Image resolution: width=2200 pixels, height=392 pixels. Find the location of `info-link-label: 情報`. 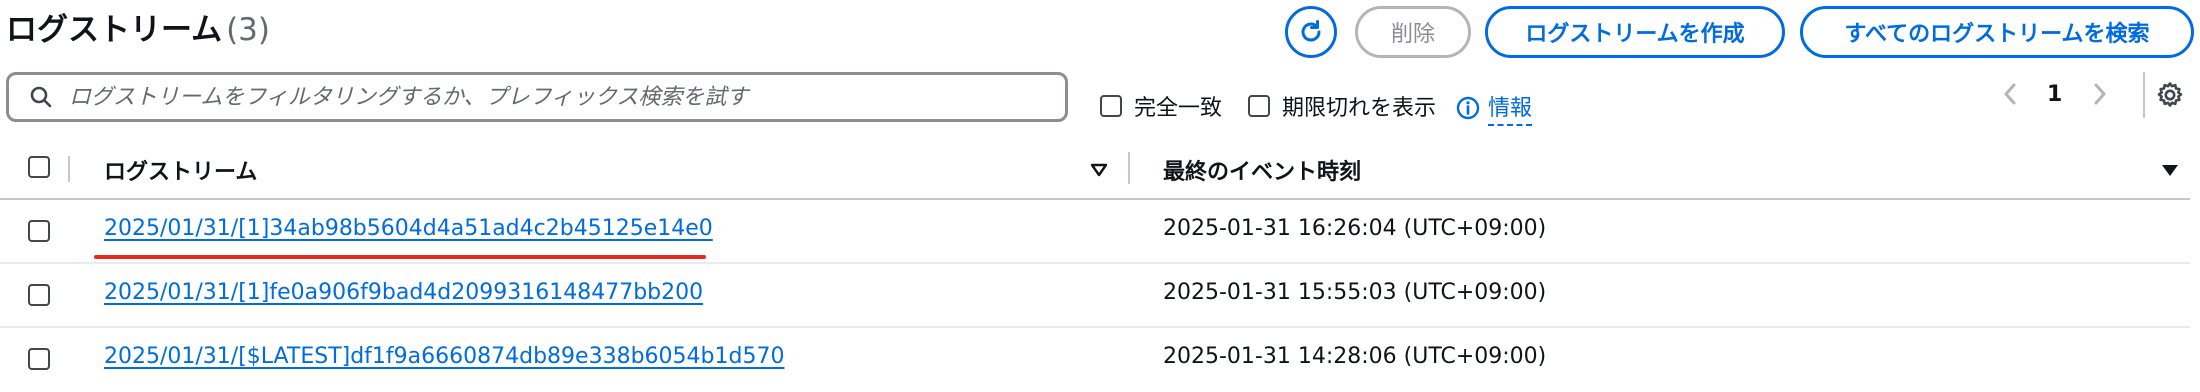

info-link-label: 情報 is located at coordinates (1510, 108).